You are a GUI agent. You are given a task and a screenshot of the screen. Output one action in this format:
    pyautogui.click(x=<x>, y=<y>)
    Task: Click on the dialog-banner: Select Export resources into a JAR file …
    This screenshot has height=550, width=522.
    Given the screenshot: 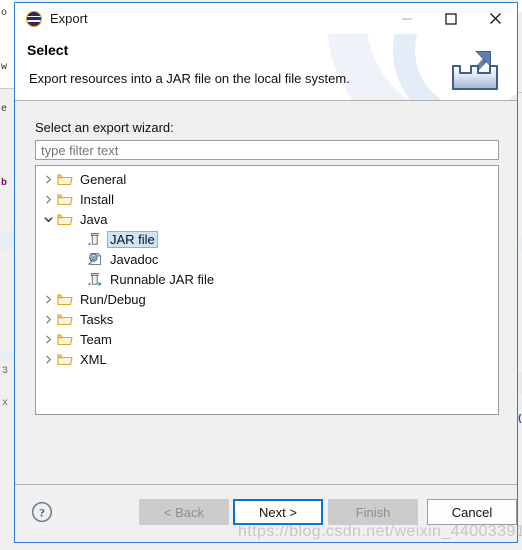 What is the action you would take?
    pyautogui.click(x=266, y=67)
    